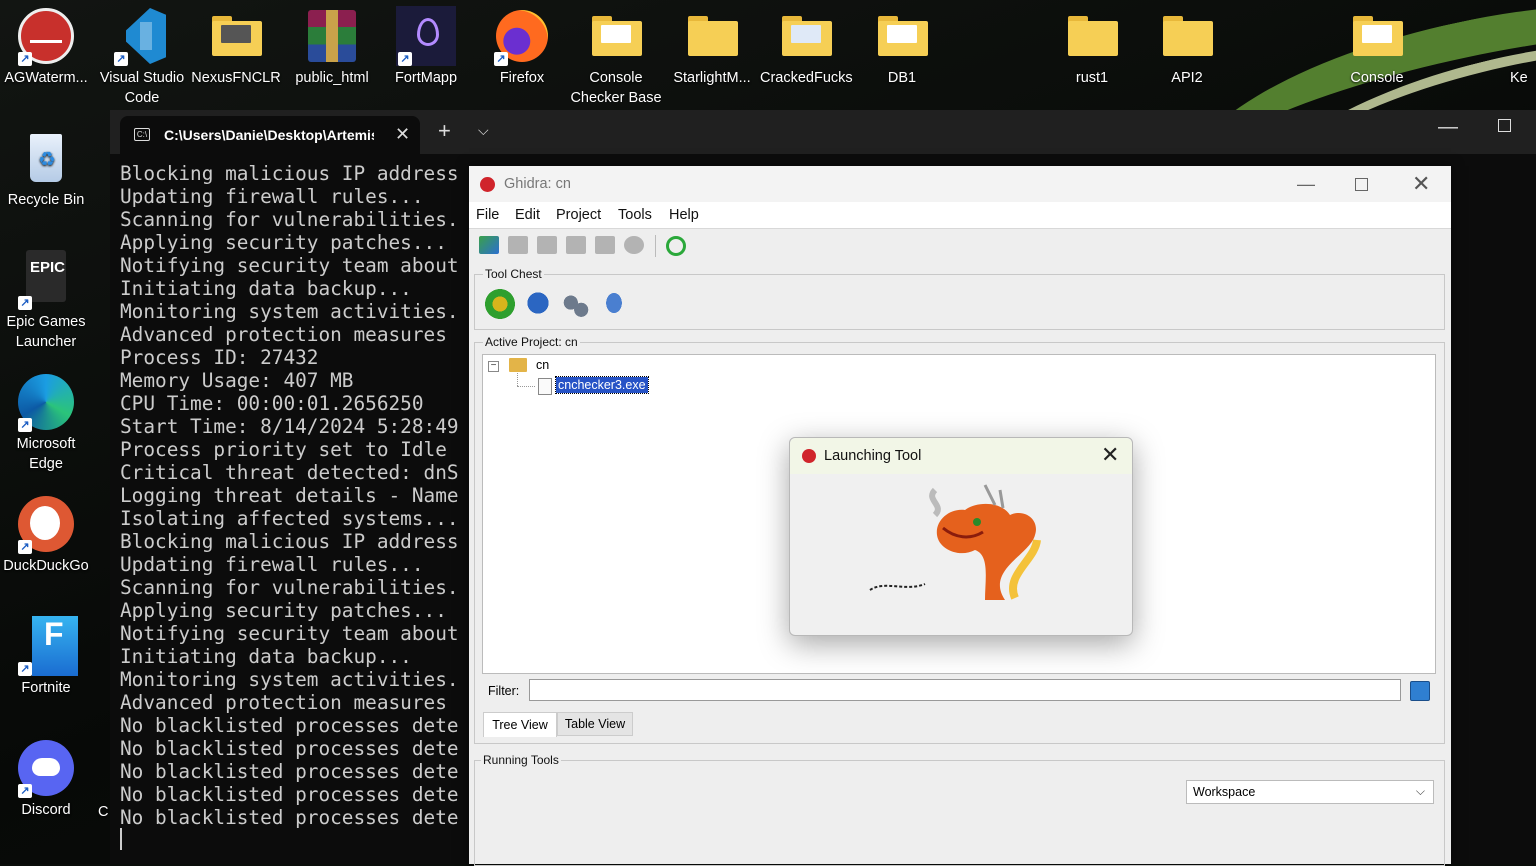  I want to click on discord-icon: ↗, so click(46, 768).